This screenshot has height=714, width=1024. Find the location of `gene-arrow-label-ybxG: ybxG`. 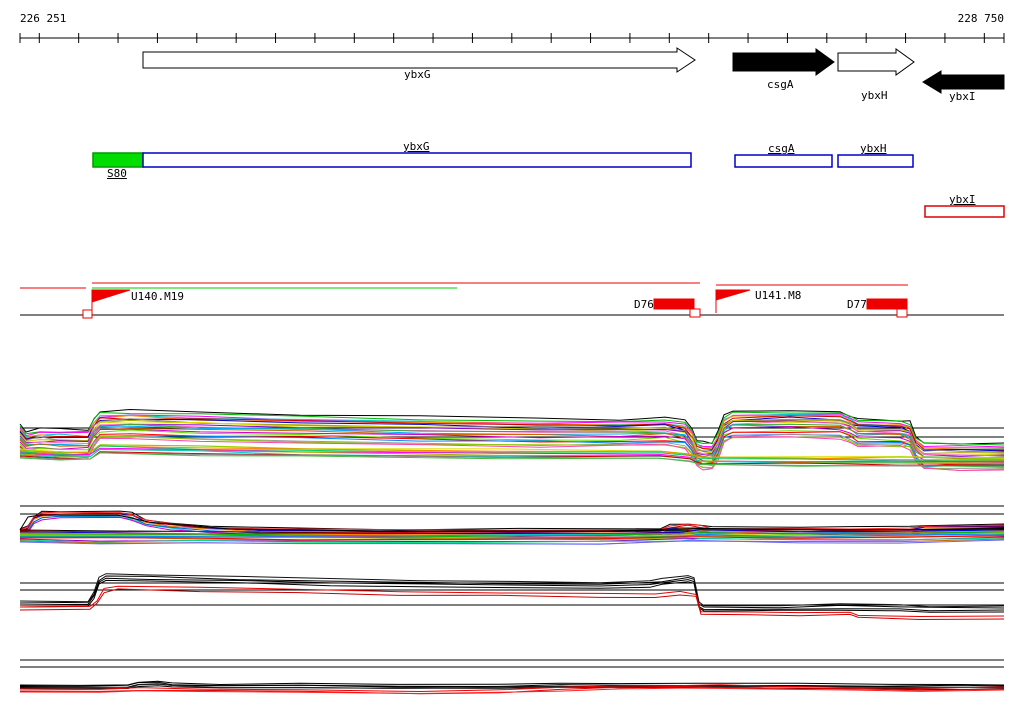

gene-arrow-label-ybxG: ybxG is located at coordinates (417, 74).